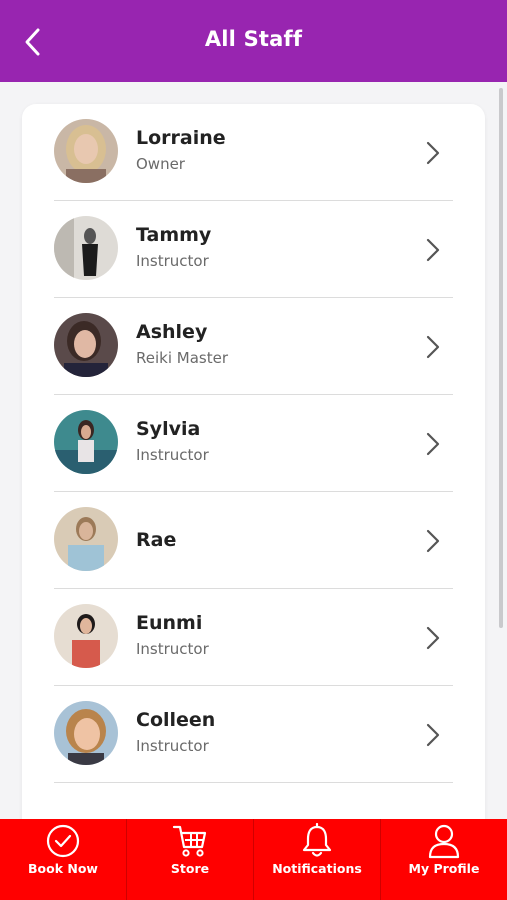  What do you see at coordinates (444, 841) in the screenshot?
I see `user-icon` at bounding box center [444, 841].